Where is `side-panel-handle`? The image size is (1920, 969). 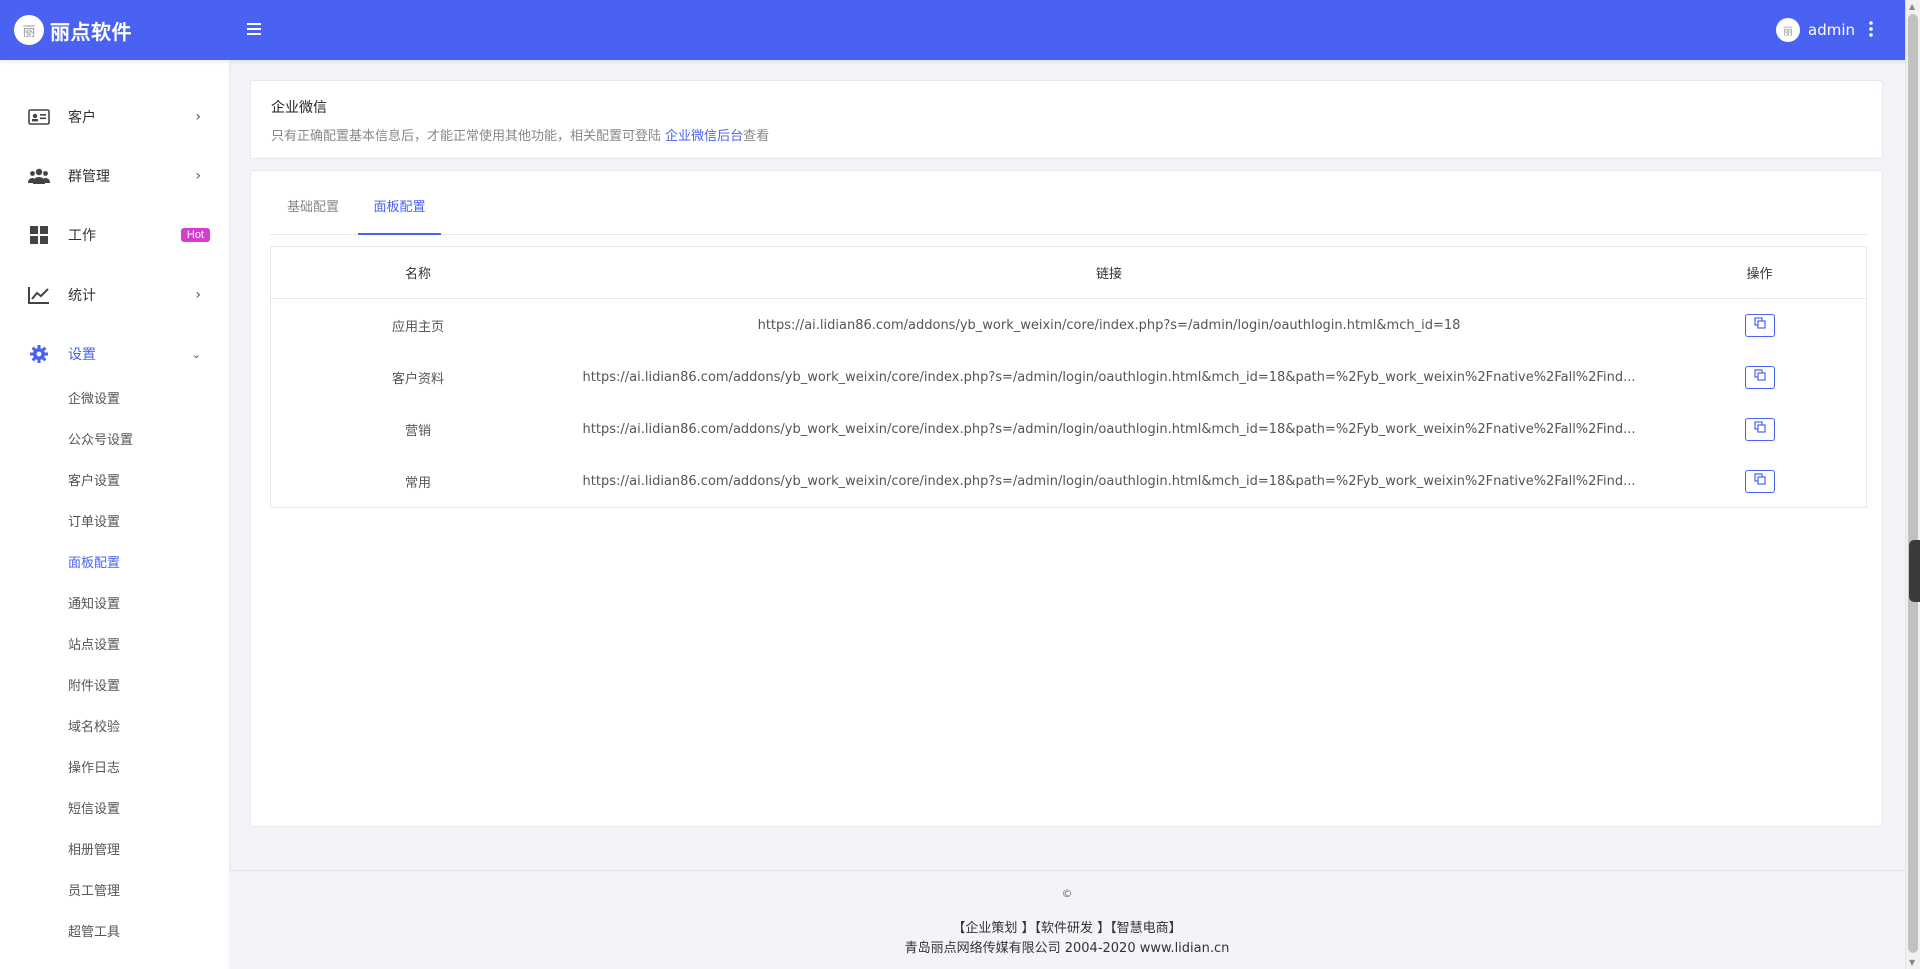
side-panel-handle is located at coordinates (1914, 571).